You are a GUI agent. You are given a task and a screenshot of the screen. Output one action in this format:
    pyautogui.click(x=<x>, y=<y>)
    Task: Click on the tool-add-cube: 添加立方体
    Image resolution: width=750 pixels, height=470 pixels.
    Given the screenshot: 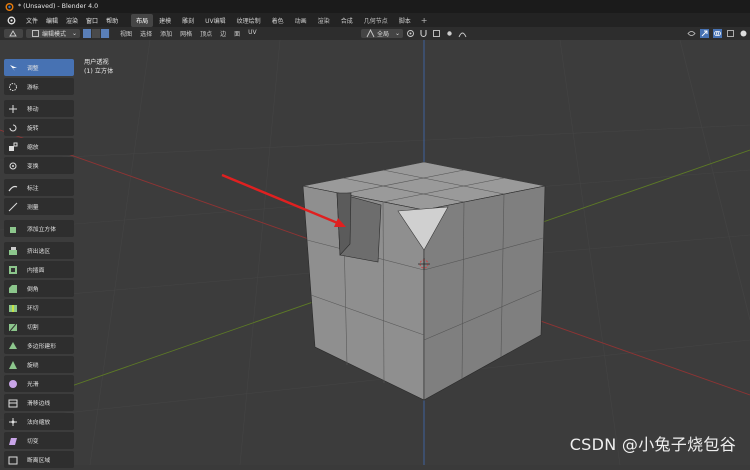 What is the action you would take?
    pyautogui.click(x=39, y=228)
    